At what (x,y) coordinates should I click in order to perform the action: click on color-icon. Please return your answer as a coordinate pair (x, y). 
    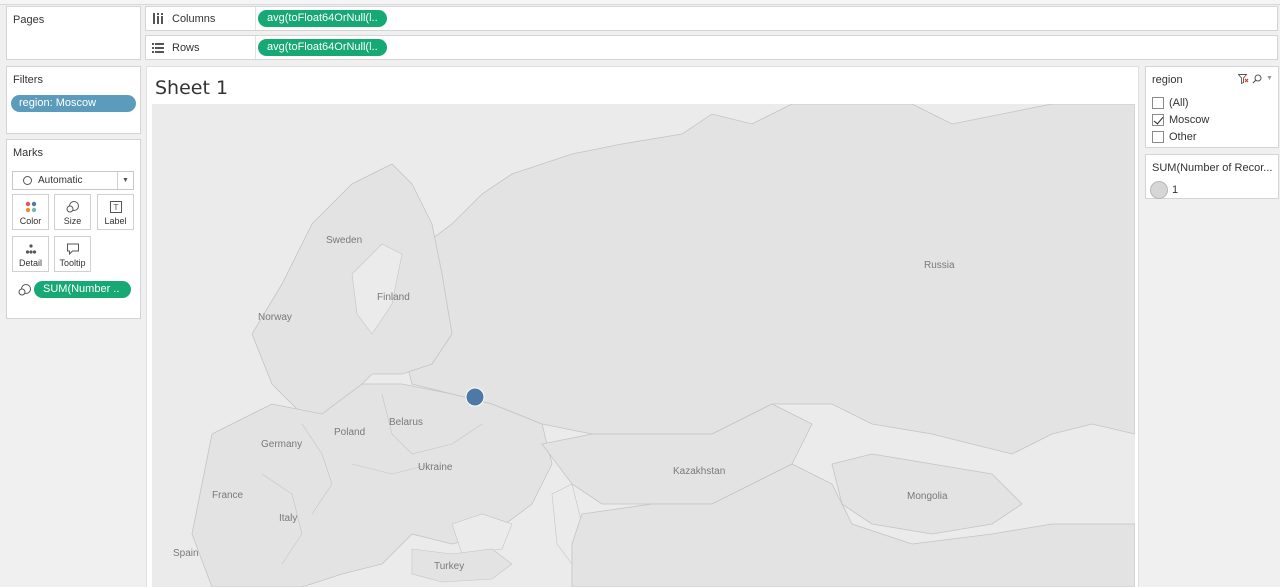
    Looking at the image, I should click on (31, 208).